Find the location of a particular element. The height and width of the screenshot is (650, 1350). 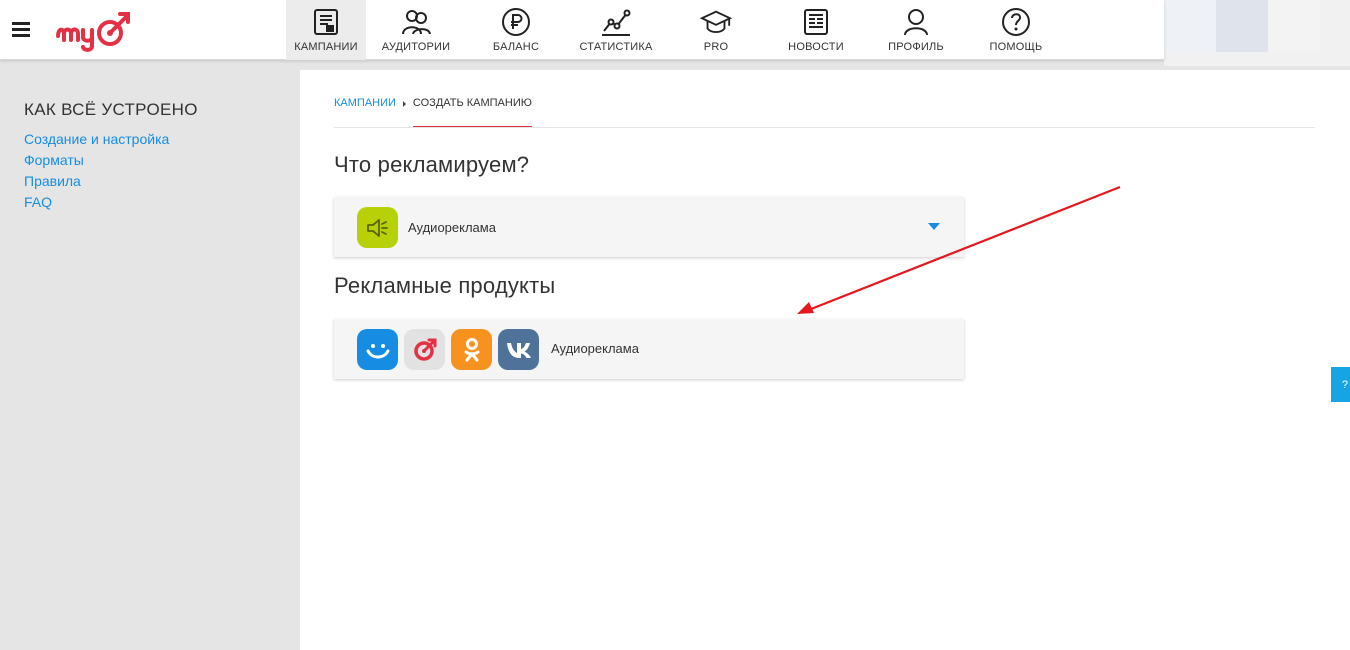

sidebar-link-faq: FAQ is located at coordinates (96, 202).